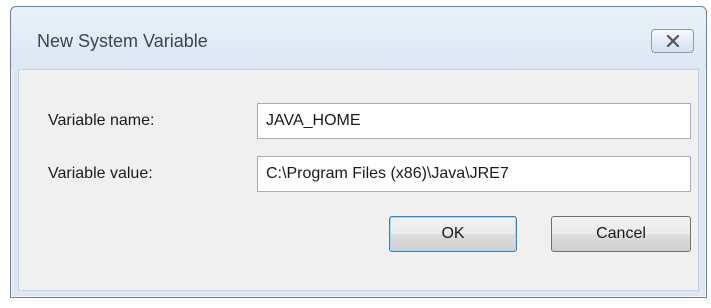  I want to click on dialog-title: New System Variable, so click(122, 41).